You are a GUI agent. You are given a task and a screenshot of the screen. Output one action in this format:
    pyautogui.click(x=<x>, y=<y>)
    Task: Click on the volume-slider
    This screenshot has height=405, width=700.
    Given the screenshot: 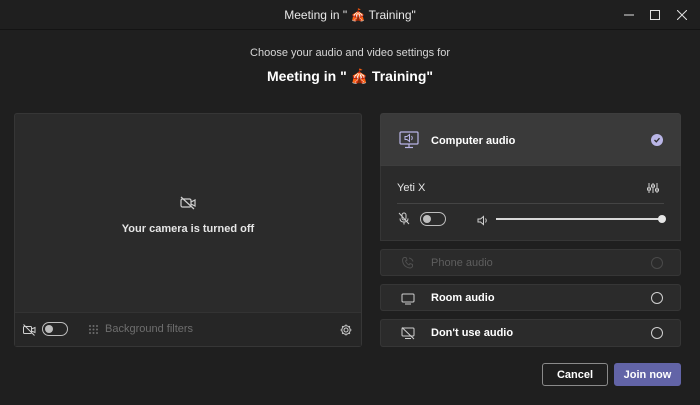 What is the action you would take?
    pyautogui.click(x=581, y=219)
    